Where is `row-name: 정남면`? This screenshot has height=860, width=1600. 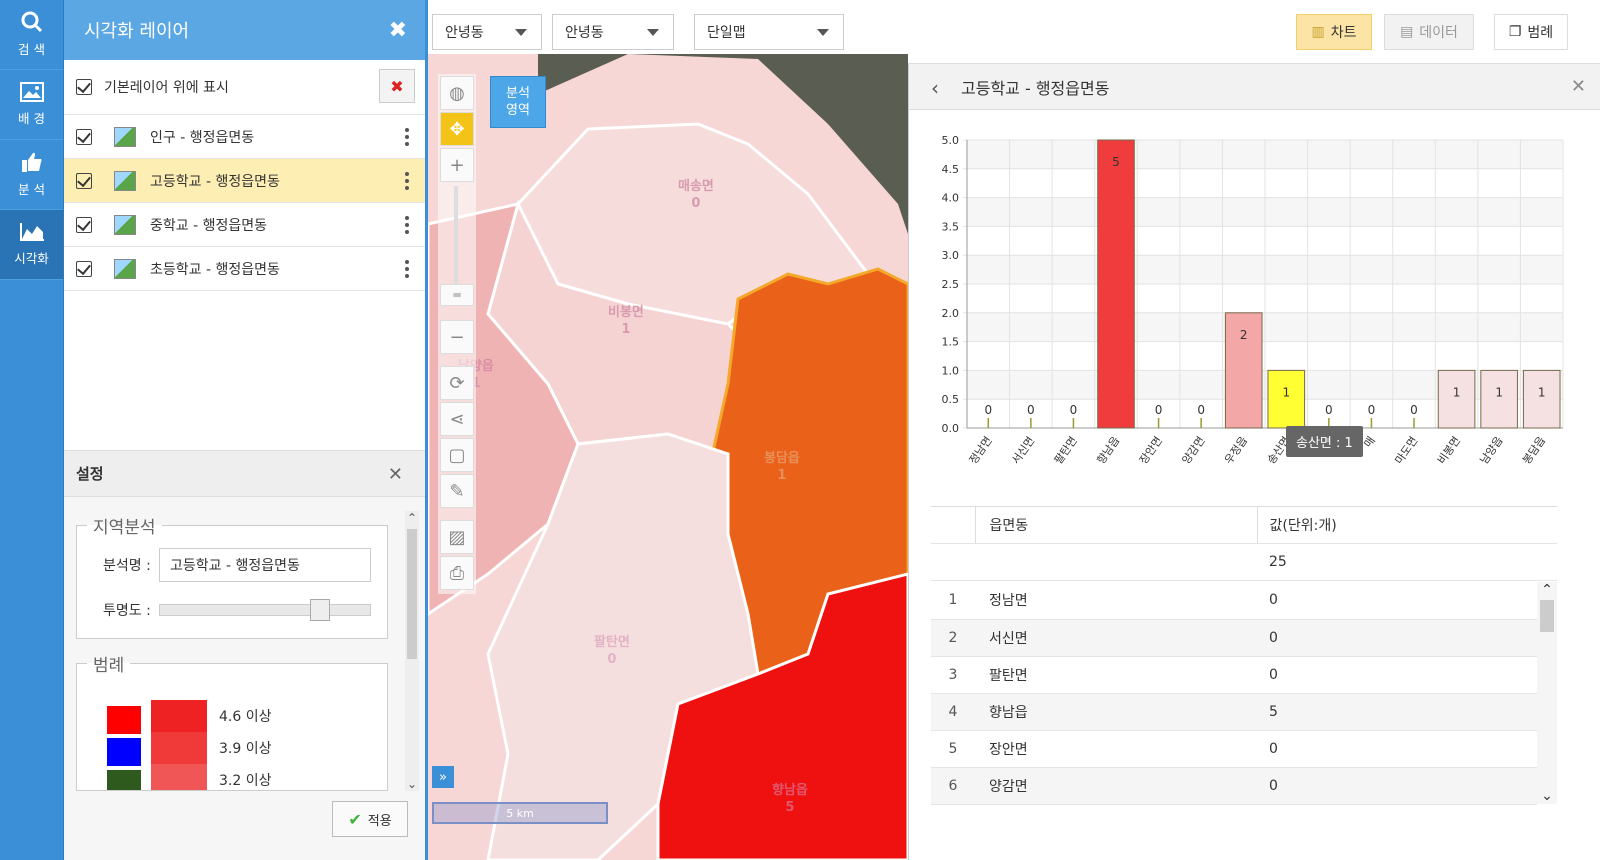 row-name: 정남면 is located at coordinates (1116, 601).